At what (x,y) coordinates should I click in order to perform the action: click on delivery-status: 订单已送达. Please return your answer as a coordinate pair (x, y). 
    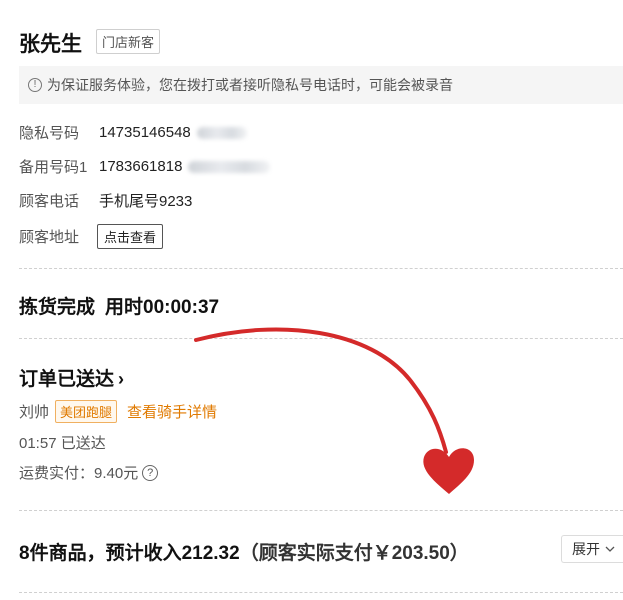
    Looking at the image, I should click on (67, 379).